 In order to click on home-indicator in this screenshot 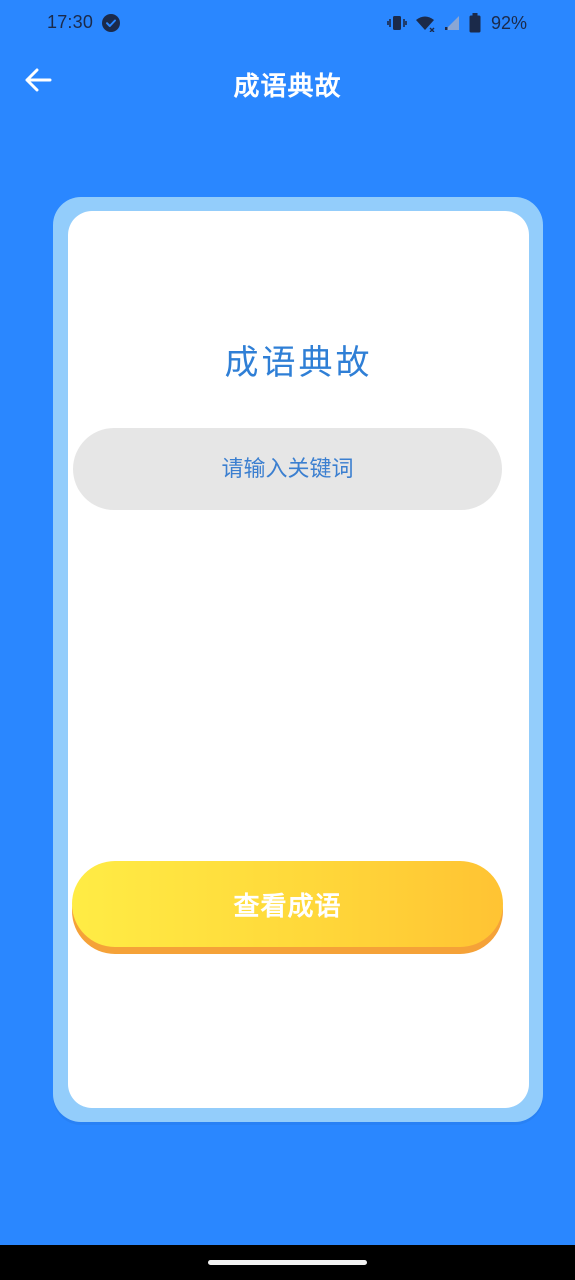, I will do `click(287, 1262)`.